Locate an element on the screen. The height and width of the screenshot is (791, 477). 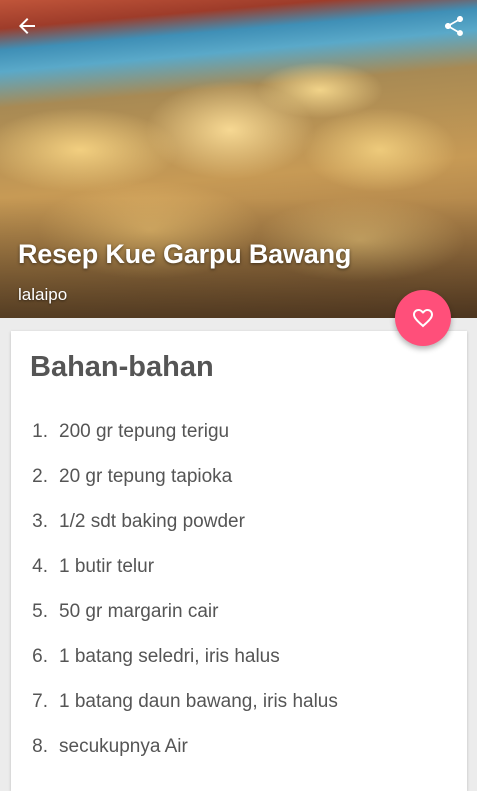
arrow-left-icon is located at coordinates (27, 26).